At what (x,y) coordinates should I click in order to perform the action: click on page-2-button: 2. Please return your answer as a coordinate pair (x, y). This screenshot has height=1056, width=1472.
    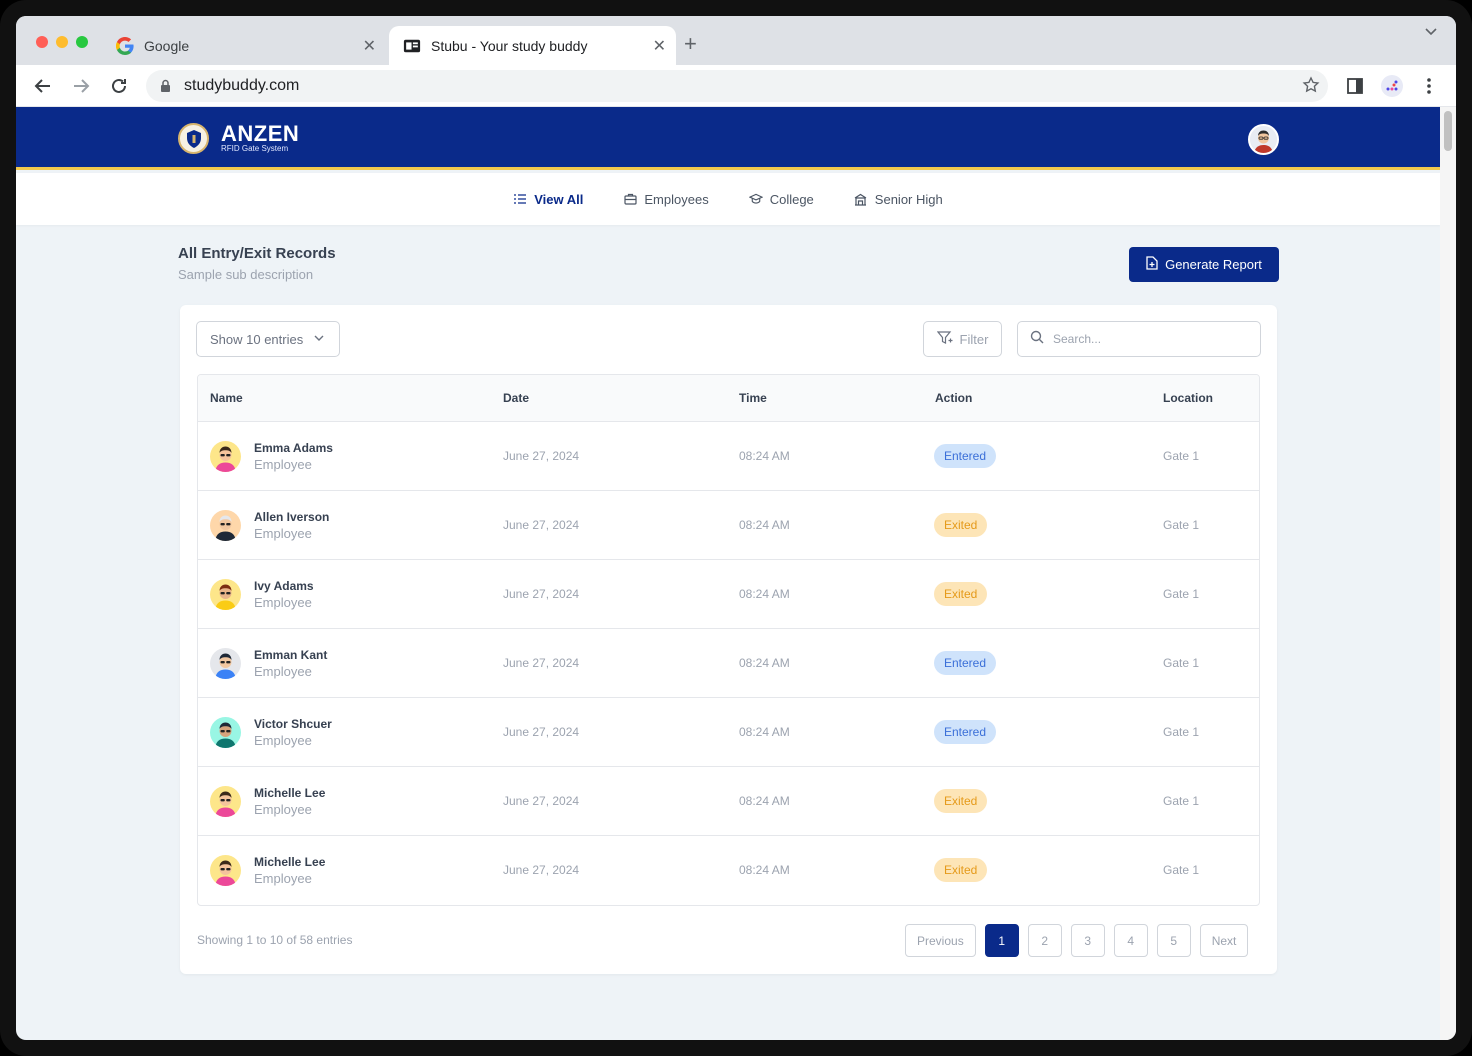
    Looking at the image, I should click on (1044, 940).